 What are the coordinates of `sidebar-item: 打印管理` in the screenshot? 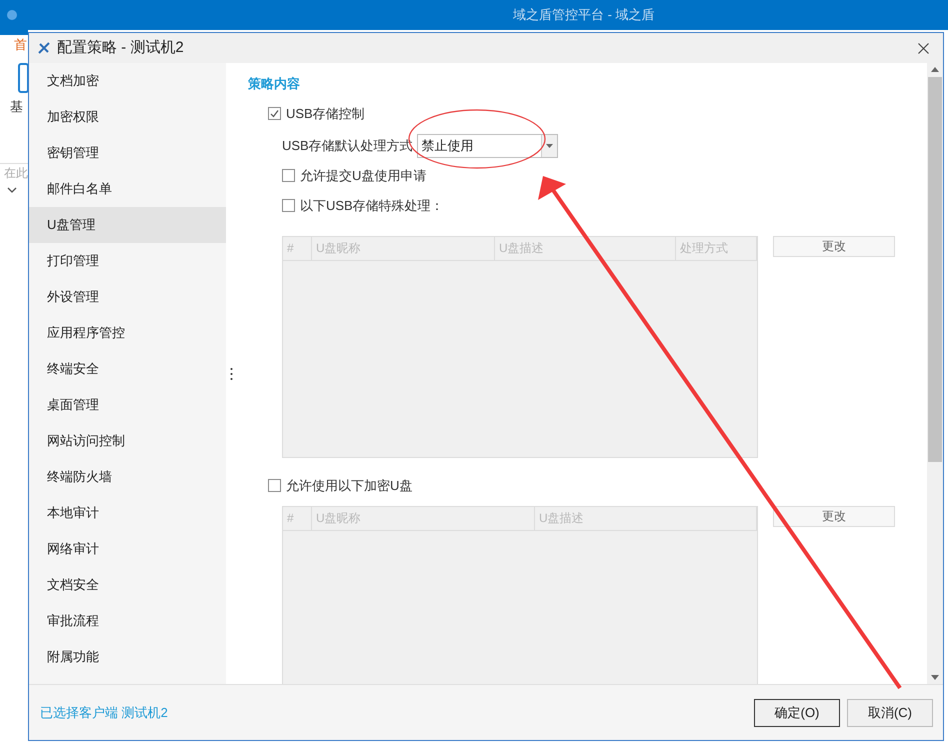 It's located at (127, 261).